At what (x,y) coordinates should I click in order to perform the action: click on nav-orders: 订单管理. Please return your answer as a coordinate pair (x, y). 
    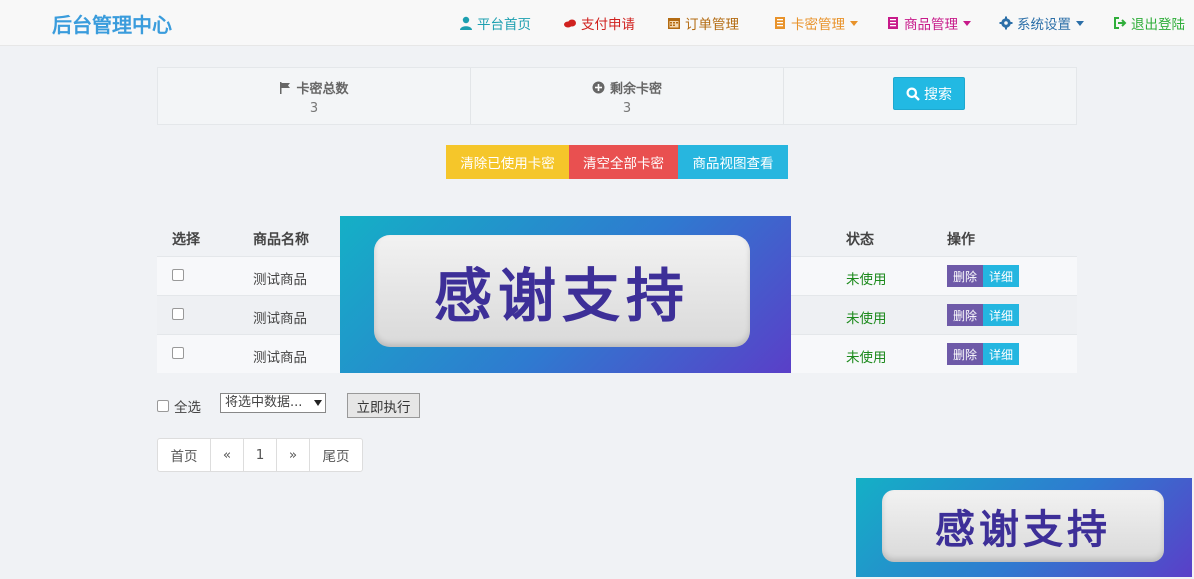
    Looking at the image, I should click on (703, 23).